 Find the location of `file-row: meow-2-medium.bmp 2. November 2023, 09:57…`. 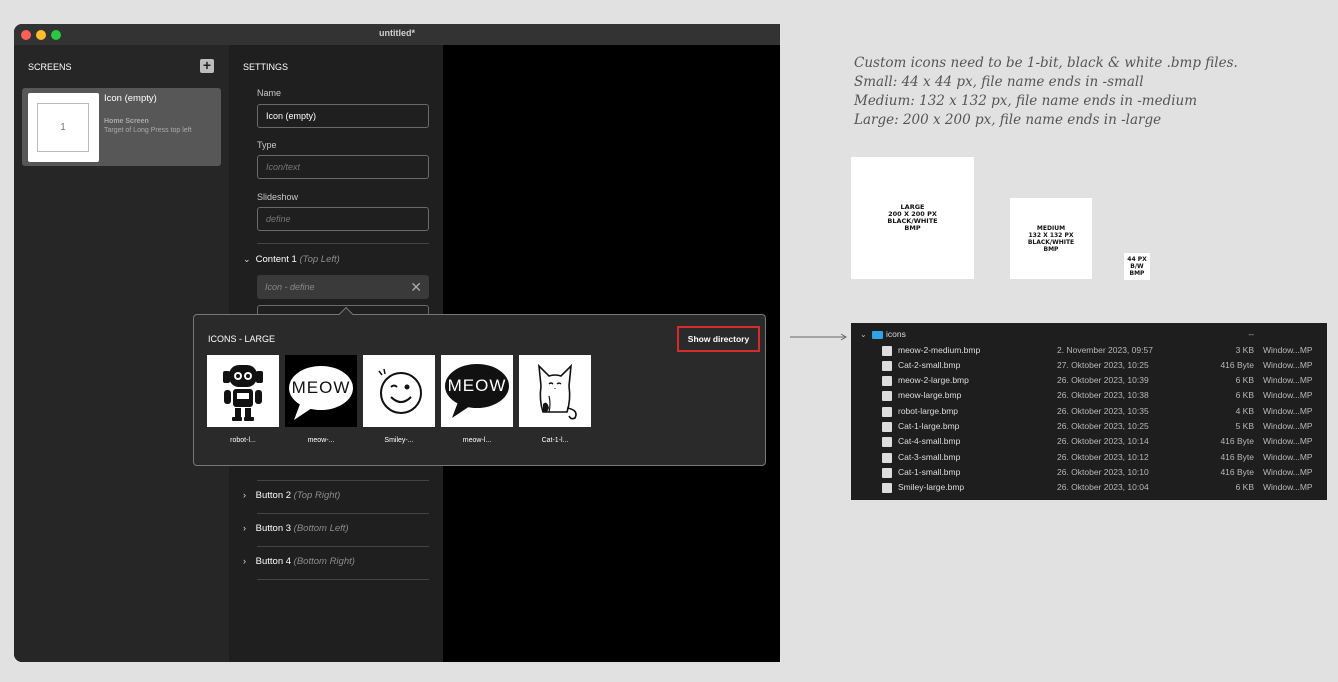

file-row: meow-2-medium.bmp 2. November 2023, 09:57… is located at coordinates (1089, 350).